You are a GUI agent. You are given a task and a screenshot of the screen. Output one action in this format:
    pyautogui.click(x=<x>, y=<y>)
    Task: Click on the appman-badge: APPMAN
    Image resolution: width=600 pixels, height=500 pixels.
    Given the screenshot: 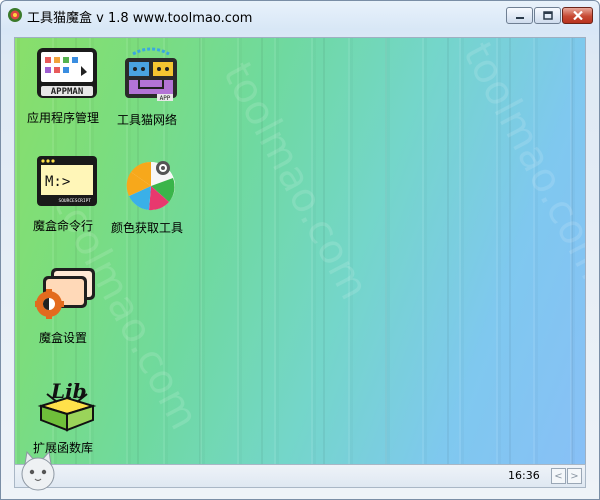 What is the action you would take?
    pyautogui.click(x=67, y=92)
    